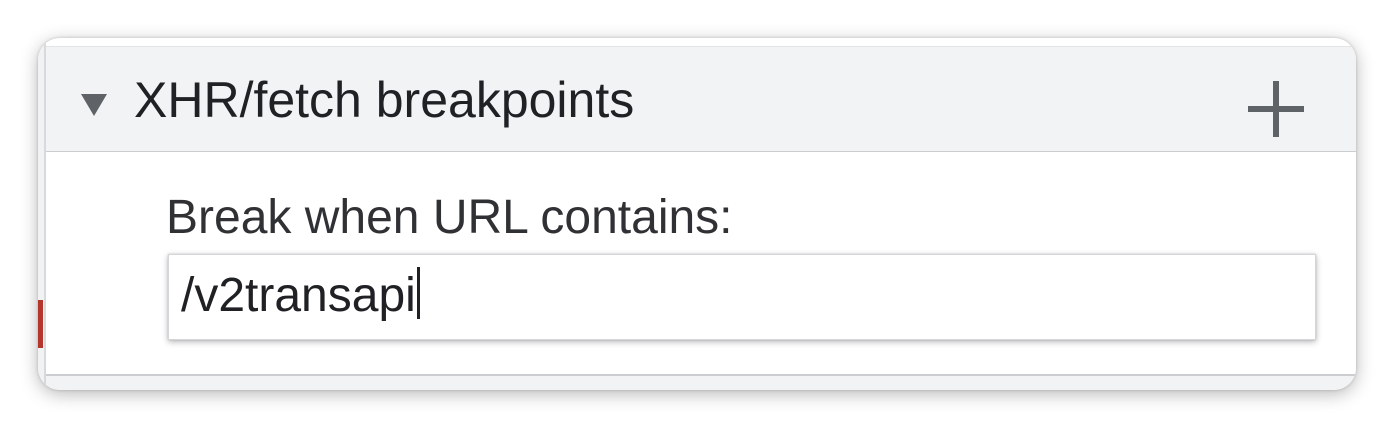 Image resolution: width=1394 pixels, height=428 pixels. Describe the element at coordinates (449, 217) in the screenshot. I see `url-condition-label: Break when URL contains:` at that location.